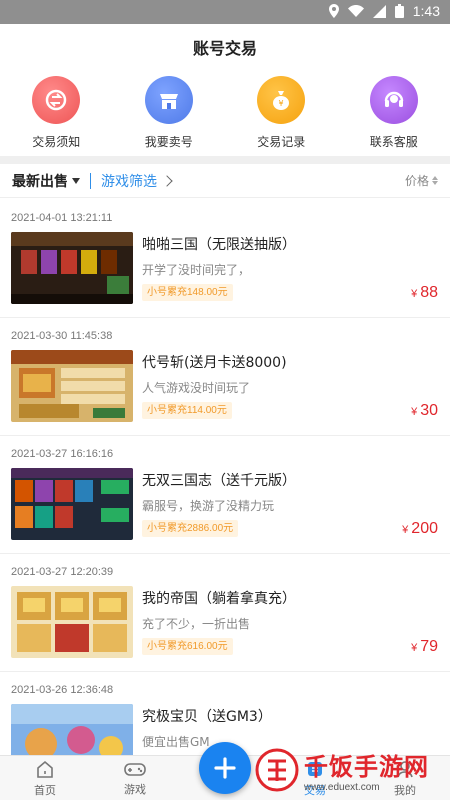  Describe the element at coordinates (281, 142) in the screenshot. I see `quick-action-label: 交易记录` at that location.